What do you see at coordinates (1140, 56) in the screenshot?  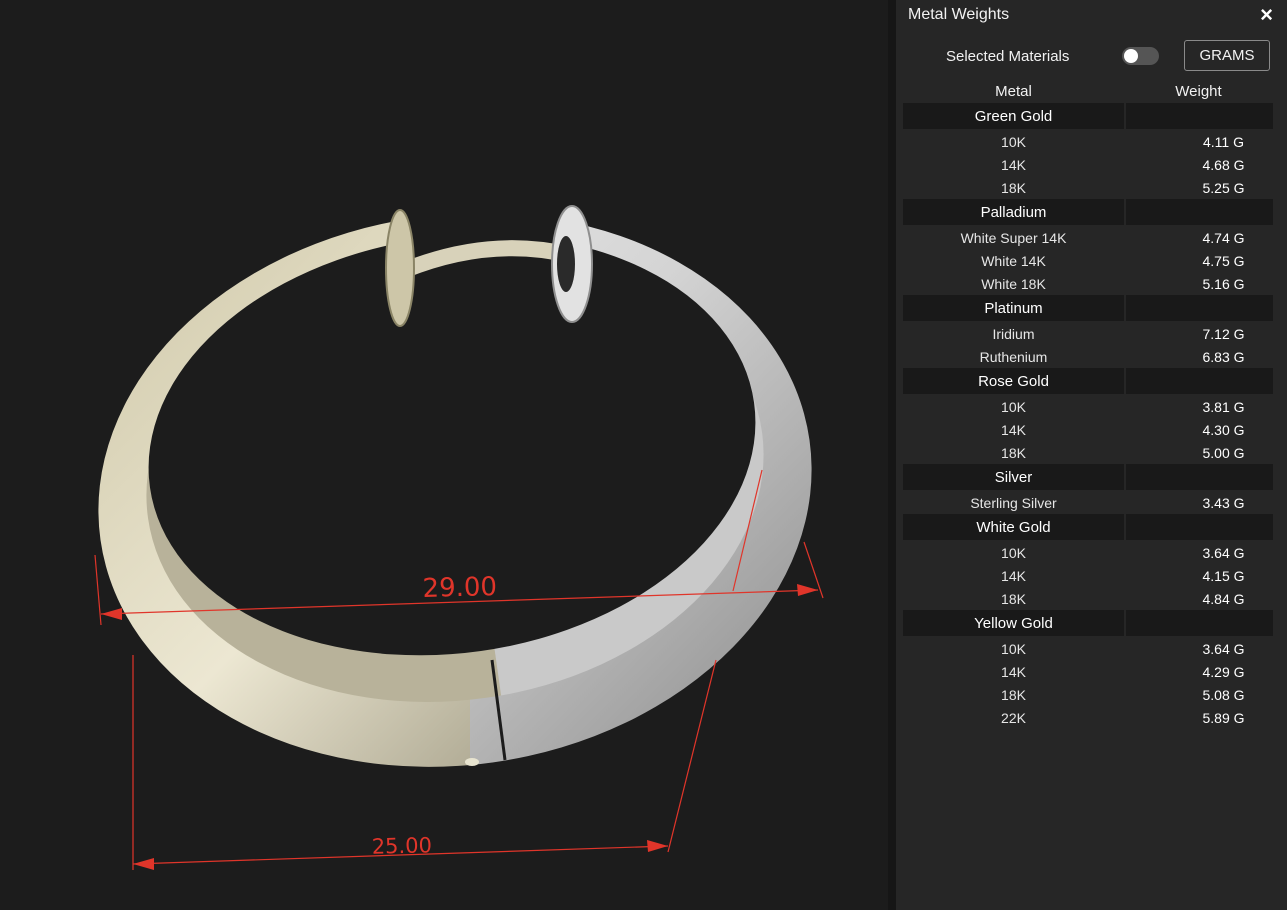 I see `selected-materials-toggle` at bounding box center [1140, 56].